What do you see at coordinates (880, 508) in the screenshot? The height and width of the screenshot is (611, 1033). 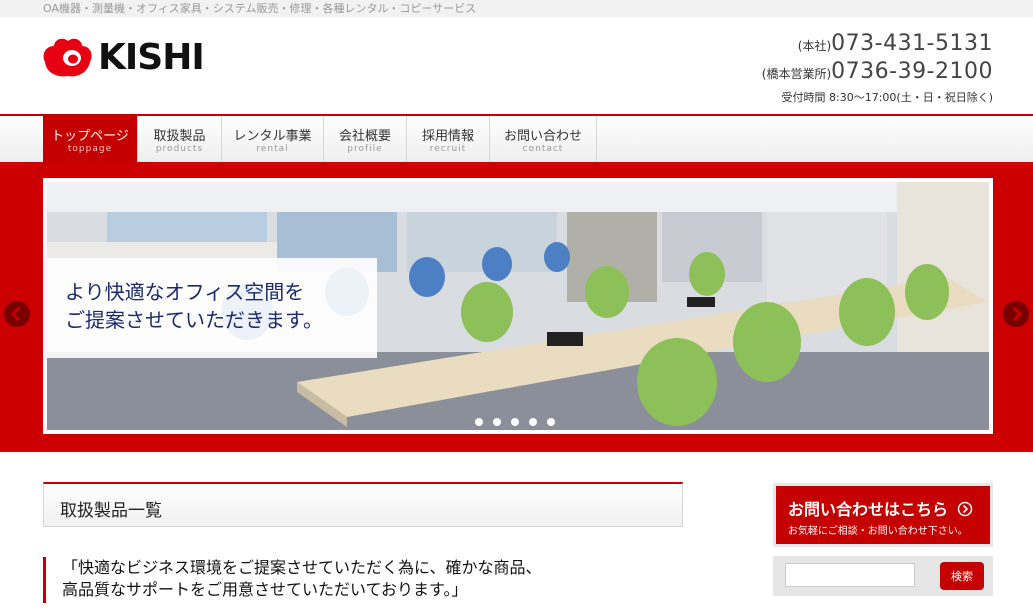 I see `cta-main-text: お問い合わせはこちら` at bounding box center [880, 508].